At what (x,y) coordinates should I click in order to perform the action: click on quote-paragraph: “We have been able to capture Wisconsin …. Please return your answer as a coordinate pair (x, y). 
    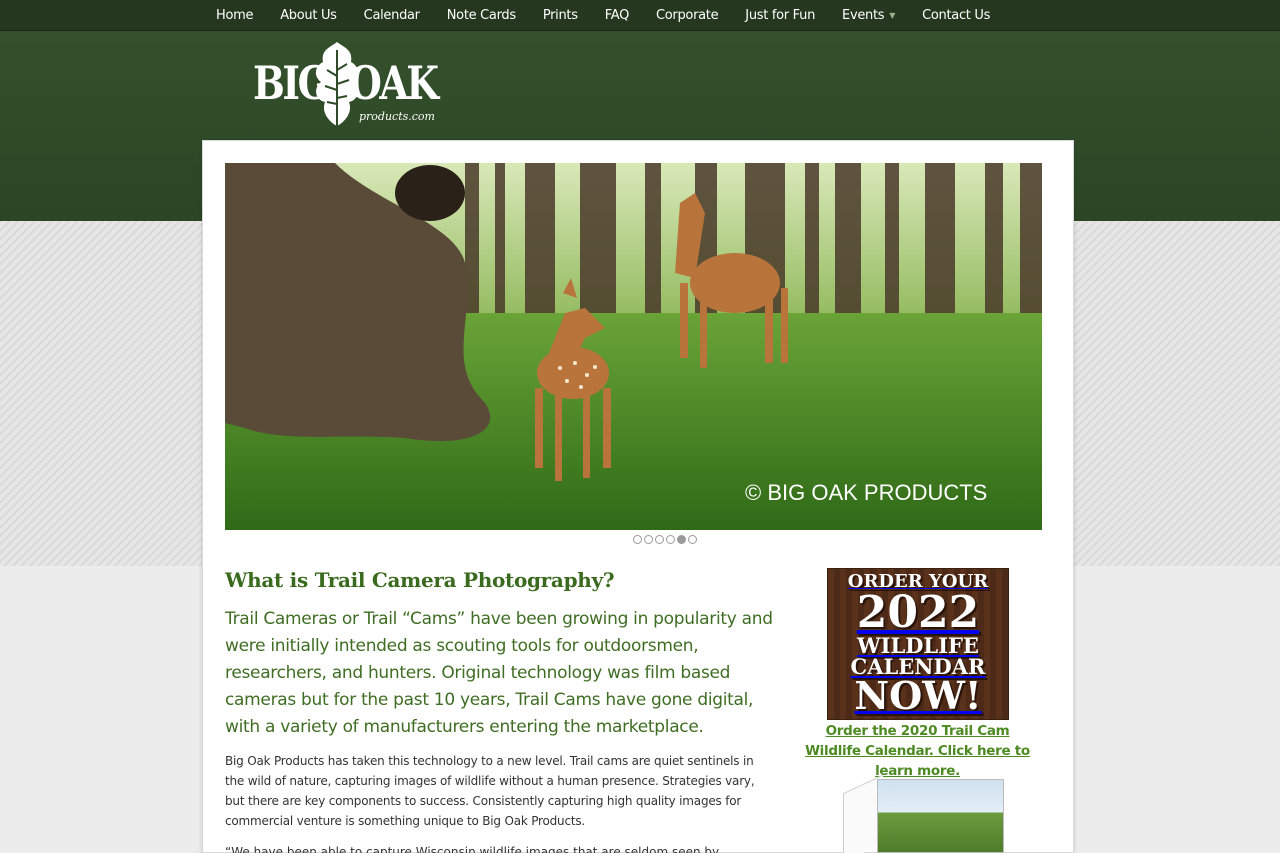
    Looking at the image, I should click on (472, 849).